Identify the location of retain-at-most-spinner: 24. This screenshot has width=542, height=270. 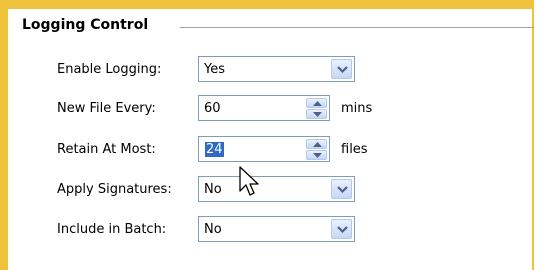
(264, 149).